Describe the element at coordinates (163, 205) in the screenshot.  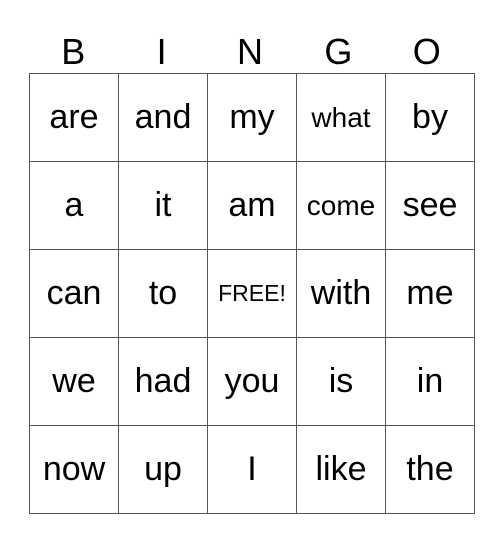
I see `bingo-cell: it` at that location.